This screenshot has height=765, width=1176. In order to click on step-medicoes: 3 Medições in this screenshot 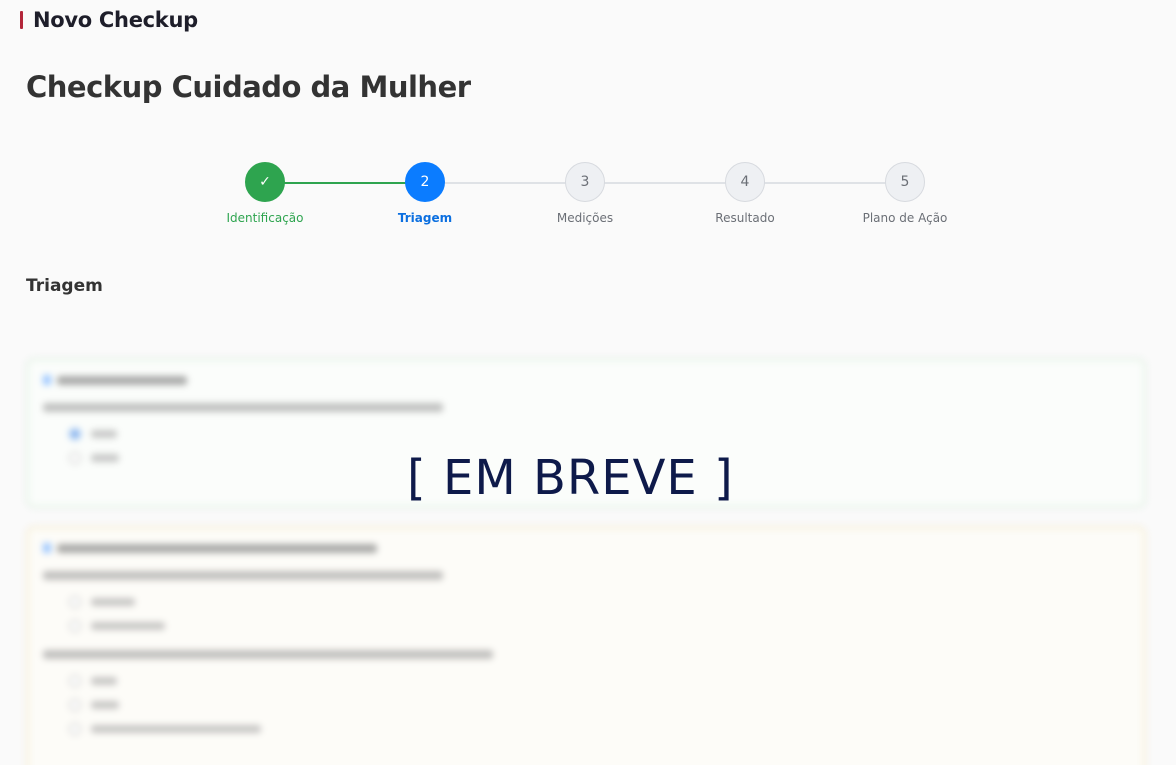, I will do `click(585, 193)`.